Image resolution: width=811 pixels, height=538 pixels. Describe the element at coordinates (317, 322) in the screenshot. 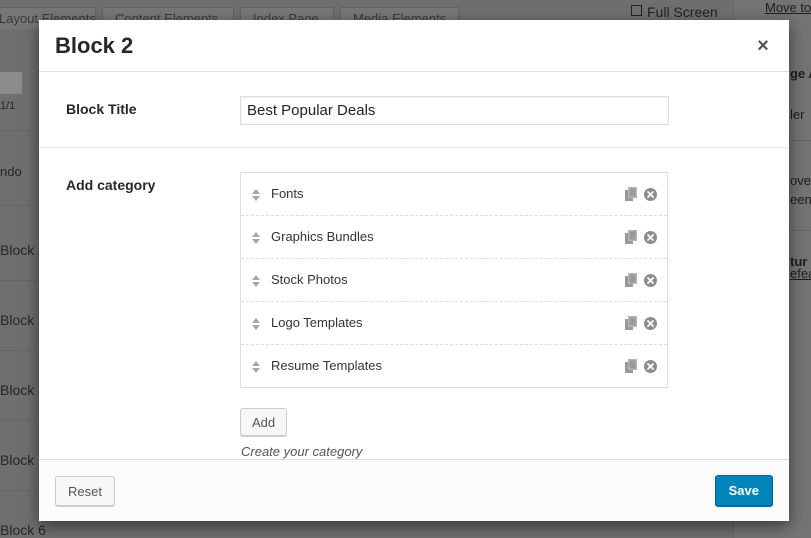

I see `category-item-label: Logo Templates` at that location.